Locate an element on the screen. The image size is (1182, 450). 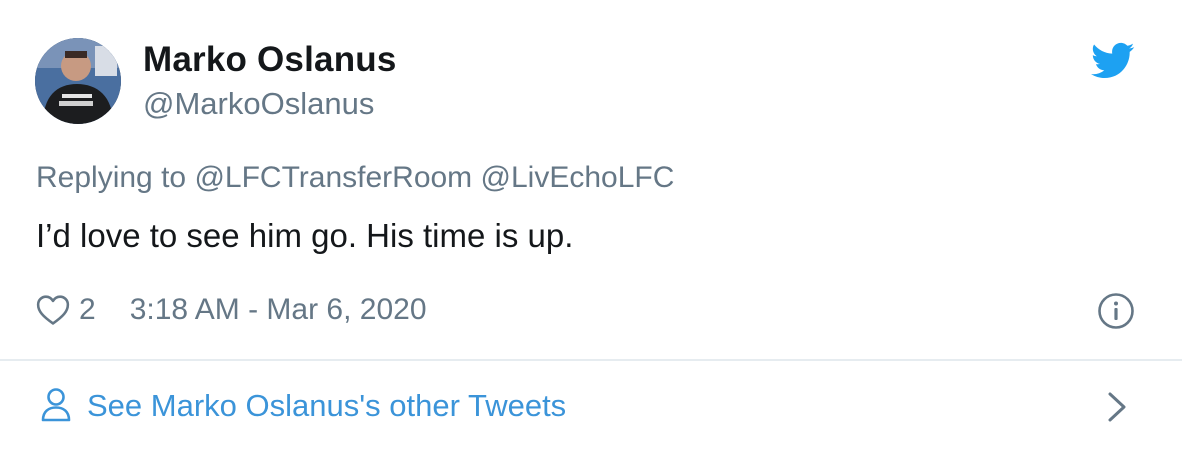
like-button: 2 is located at coordinates (66, 310).